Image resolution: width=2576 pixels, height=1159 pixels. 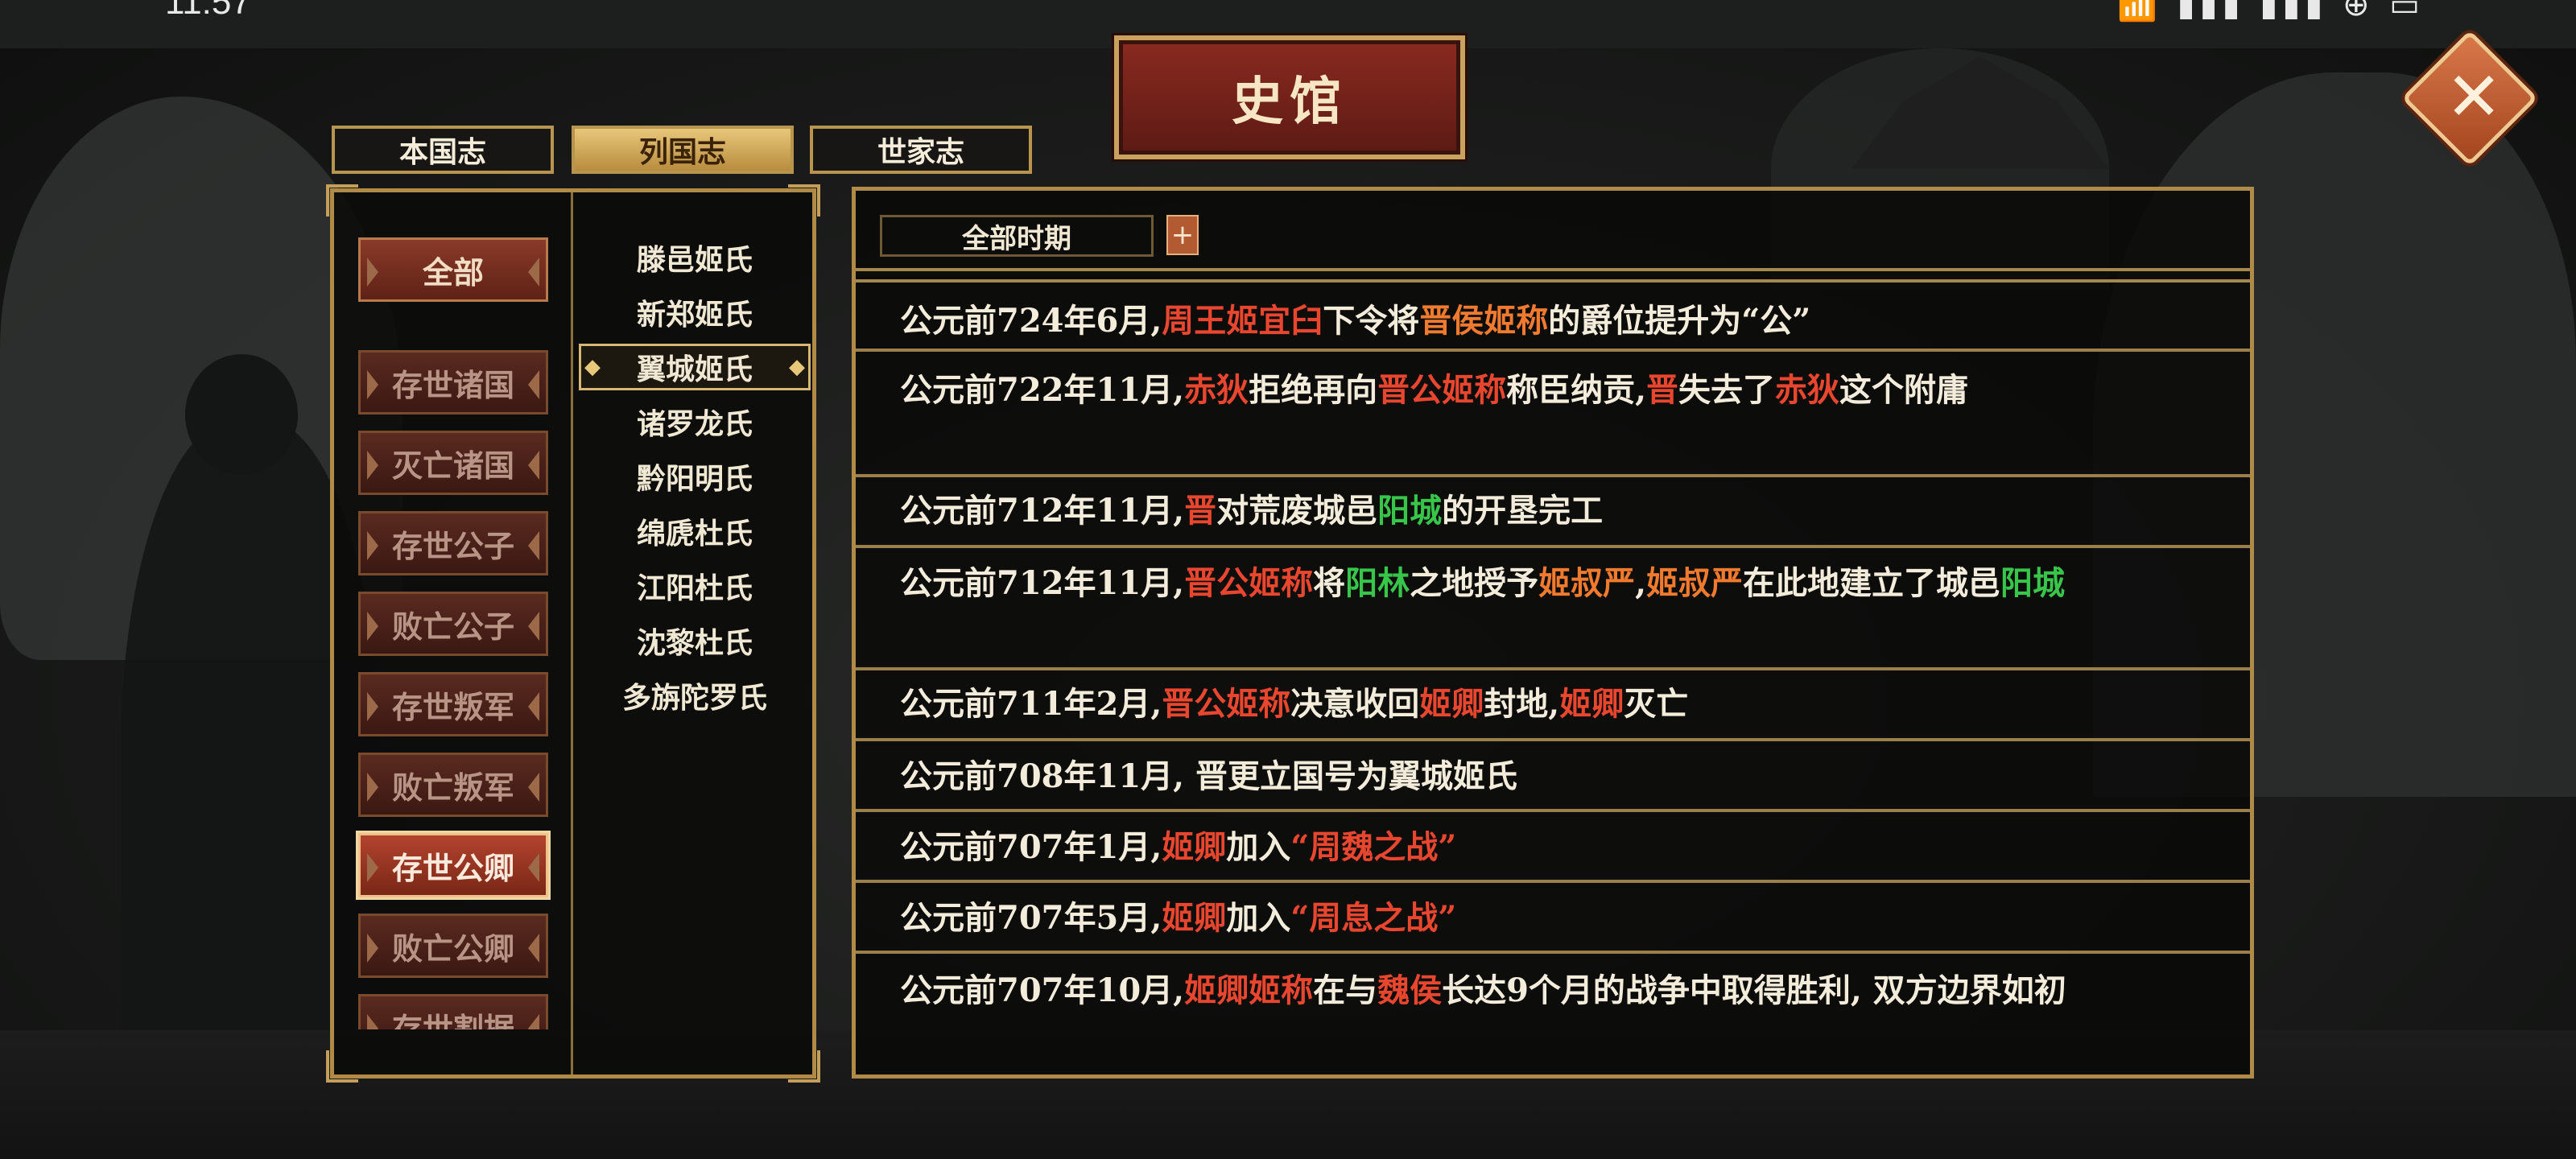 I want to click on event-text: 称臣纳贡,, so click(x=1576, y=390).